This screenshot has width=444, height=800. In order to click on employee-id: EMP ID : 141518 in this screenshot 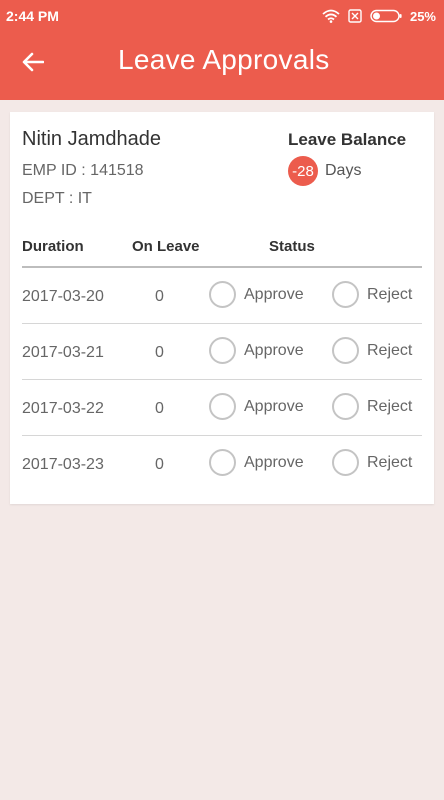, I will do `click(83, 170)`.